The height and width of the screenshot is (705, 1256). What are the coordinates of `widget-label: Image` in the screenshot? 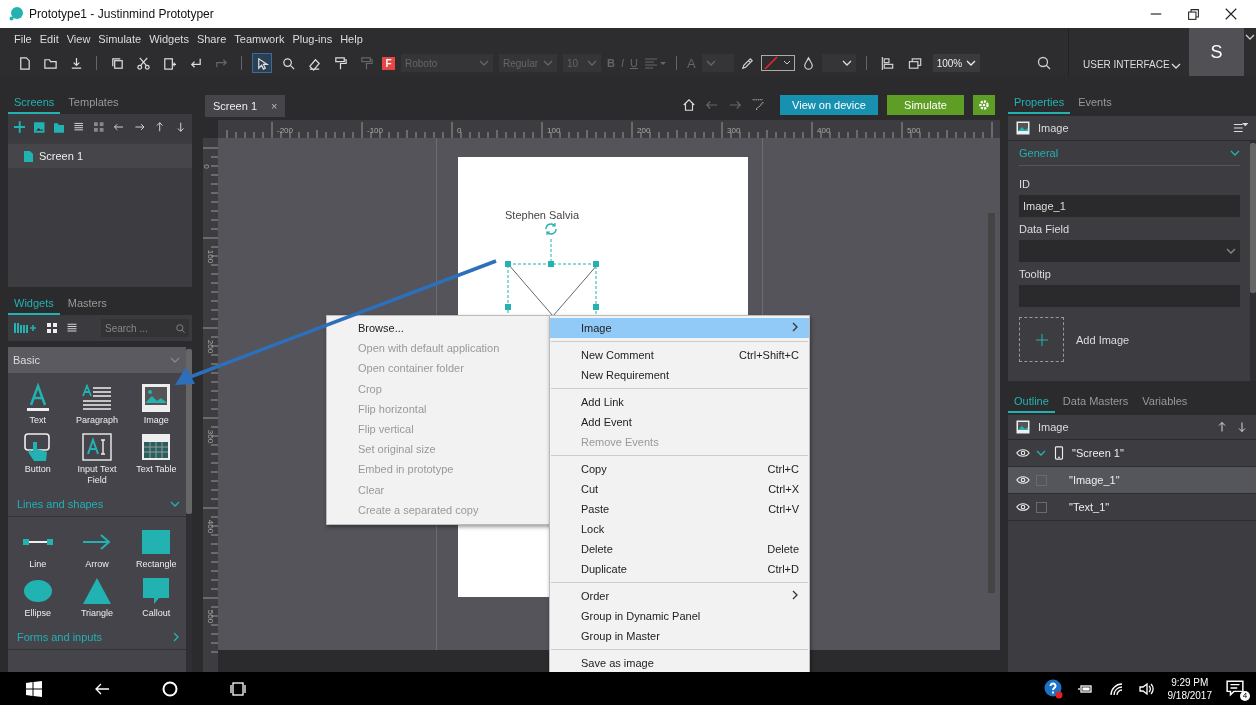 It's located at (156, 420).